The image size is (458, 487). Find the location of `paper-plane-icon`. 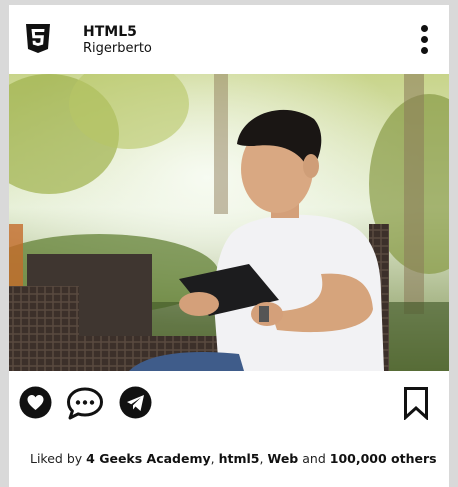

paper-plane-icon is located at coordinates (135, 402).